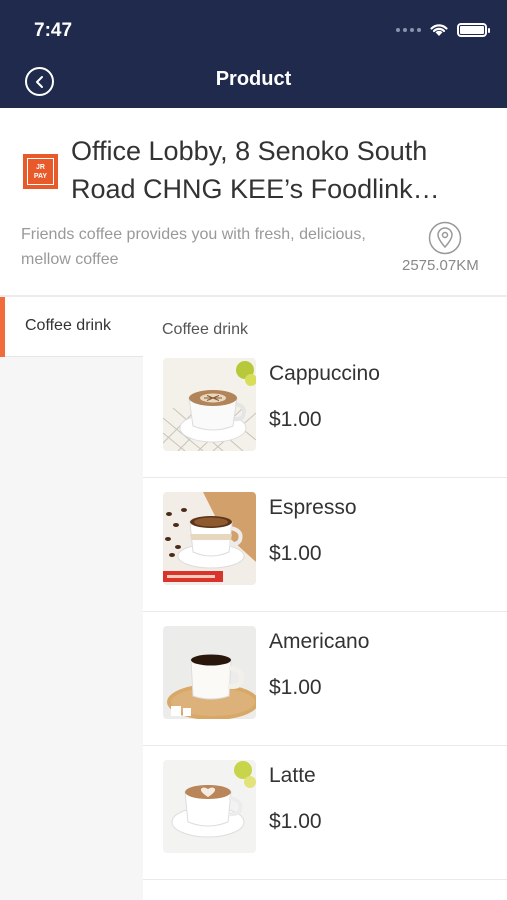 The image size is (507, 900). Describe the element at coordinates (40, 167) in the screenshot. I see `logo-text-jr: JR` at that location.